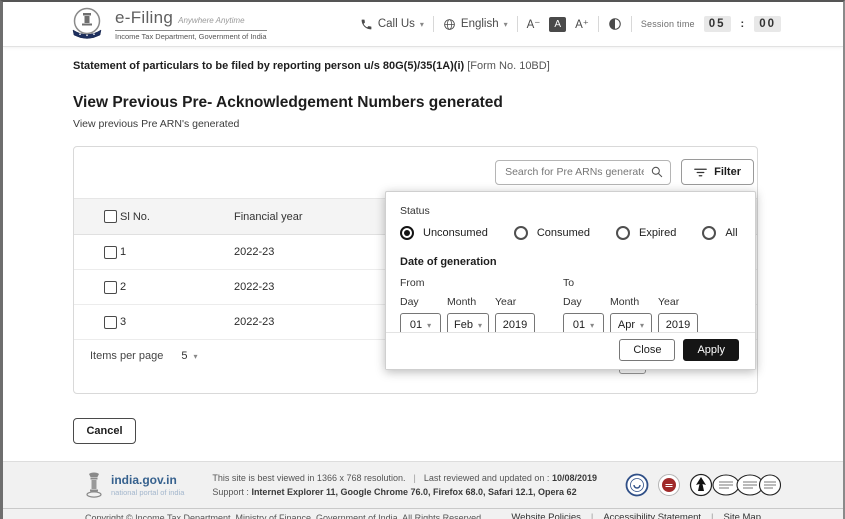  What do you see at coordinates (409, 302) in the screenshot?
I see `day-label: Day` at bounding box center [409, 302].